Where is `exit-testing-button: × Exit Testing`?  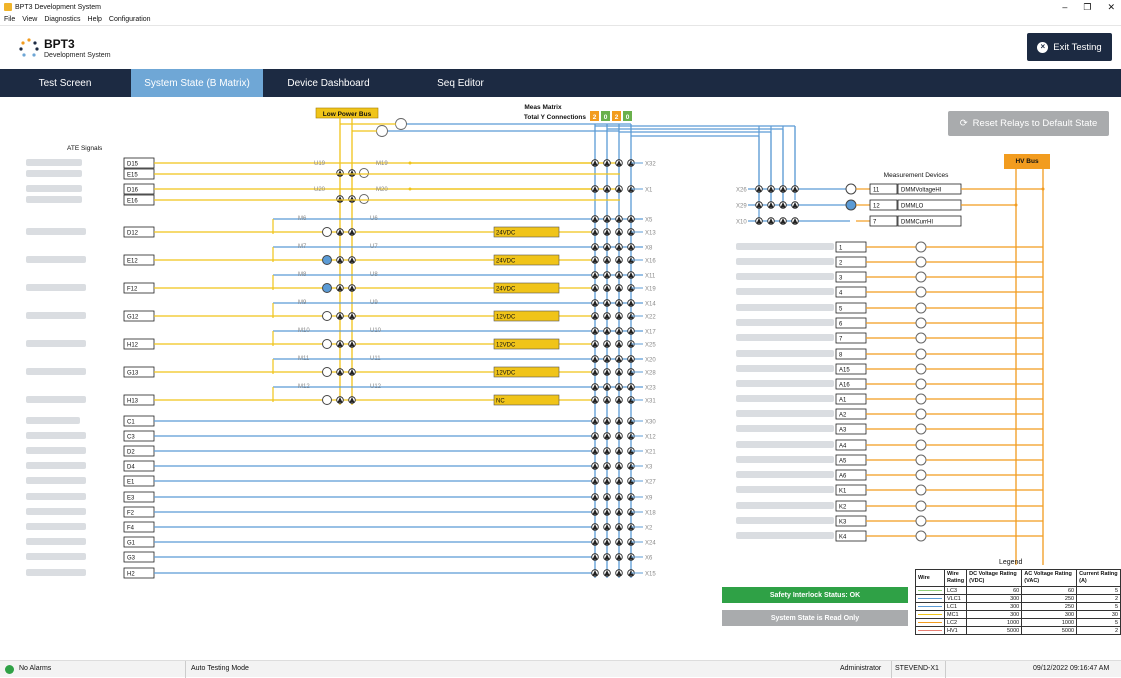
exit-testing-button: × Exit Testing is located at coordinates (1069, 47).